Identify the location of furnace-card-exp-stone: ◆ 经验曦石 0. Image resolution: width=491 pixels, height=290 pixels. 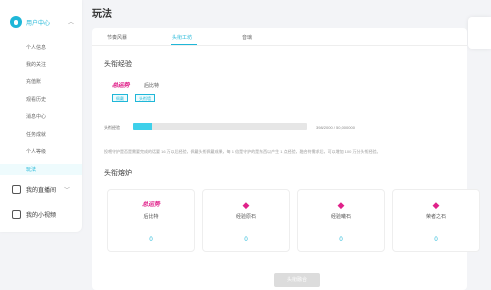
(341, 220).